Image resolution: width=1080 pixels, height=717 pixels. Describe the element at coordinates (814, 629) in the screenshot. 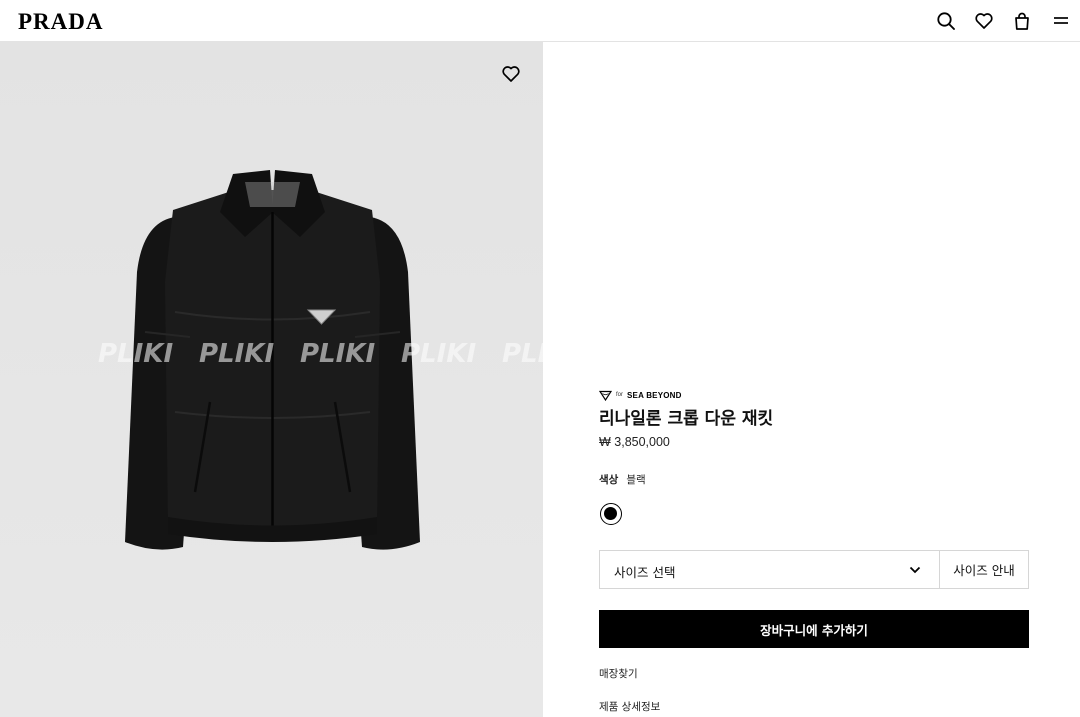

I see `add-to-cart-button: 장바구니에 추가하기` at that location.